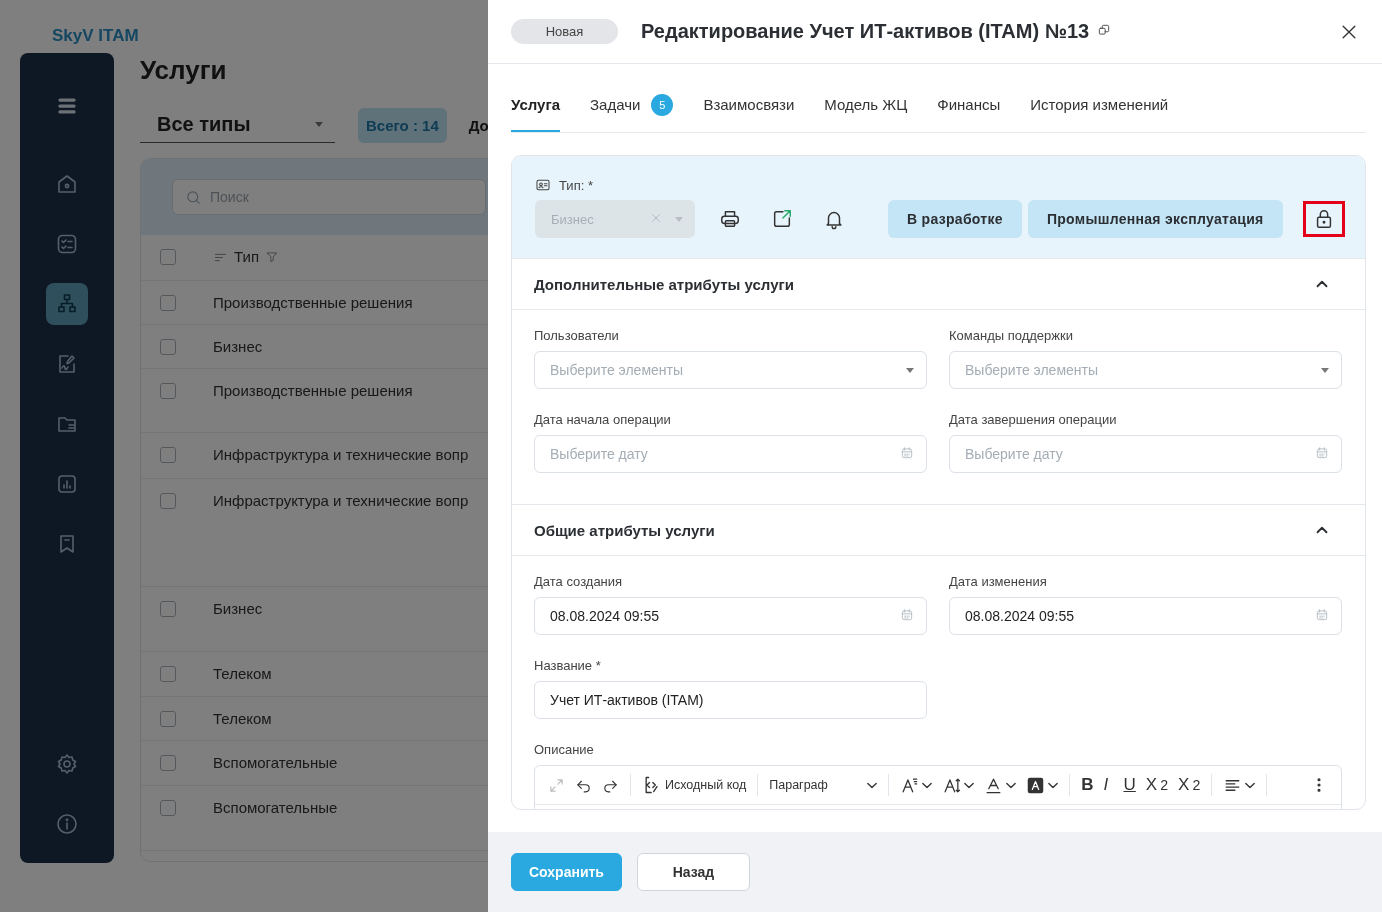 Image resolution: width=1382 pixels, height=912 pixels. What do you see at coordinates (184, 71) in the screenshot?
I see `page-title: Услуги` at bounding box center [184, 71].